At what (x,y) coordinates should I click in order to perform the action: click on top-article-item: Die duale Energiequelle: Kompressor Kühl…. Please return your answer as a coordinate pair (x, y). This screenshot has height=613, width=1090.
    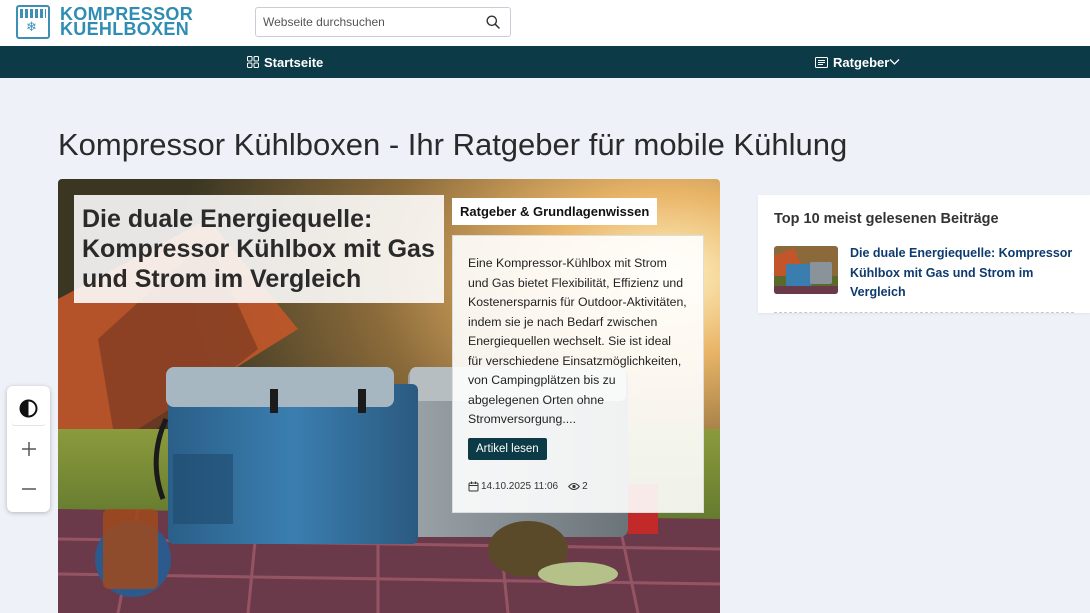
    Looking at the image, I should click on (924, 274).